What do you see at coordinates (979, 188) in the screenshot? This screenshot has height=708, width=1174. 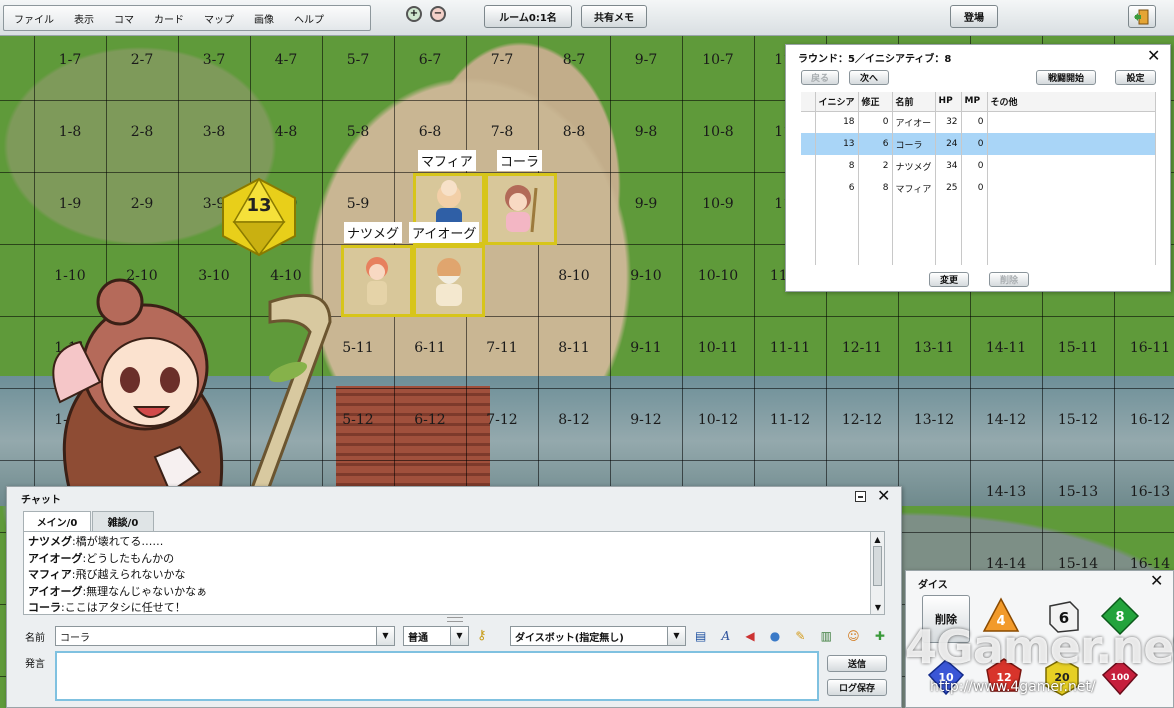 I see `table-row: 6 8 マフィア 25 0` at bounding box center [979, 188].